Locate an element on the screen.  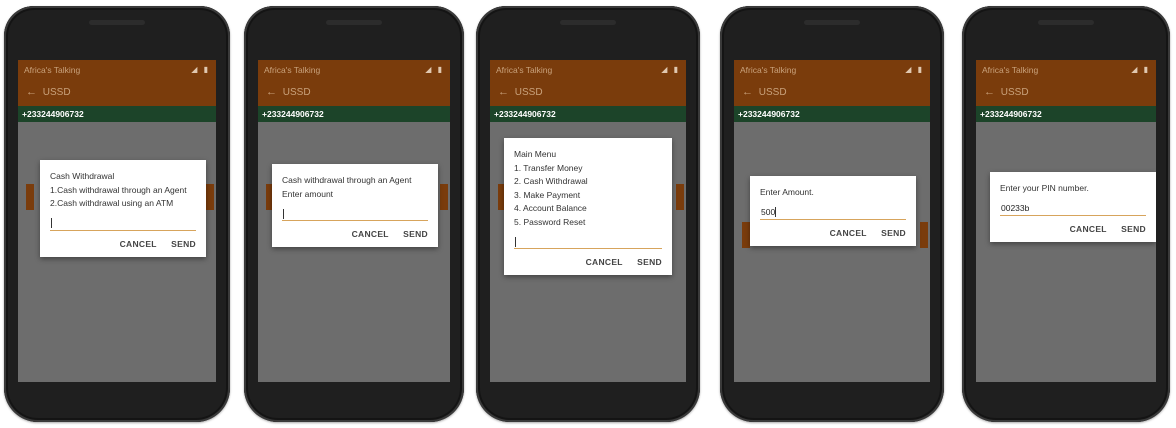
dialog-line: 4. Account Balance is located at coordinates (550, 208).